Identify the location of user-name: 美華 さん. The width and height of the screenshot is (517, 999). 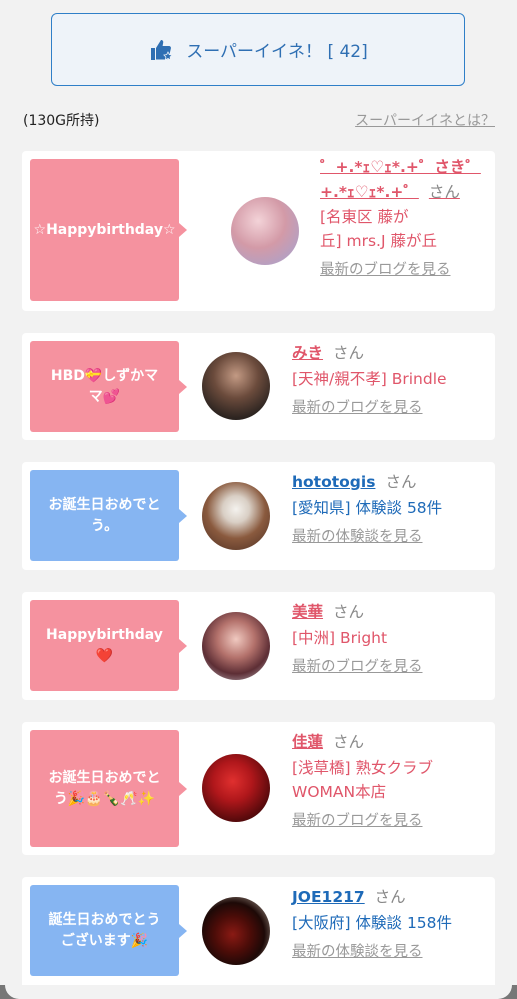
(392, 612).